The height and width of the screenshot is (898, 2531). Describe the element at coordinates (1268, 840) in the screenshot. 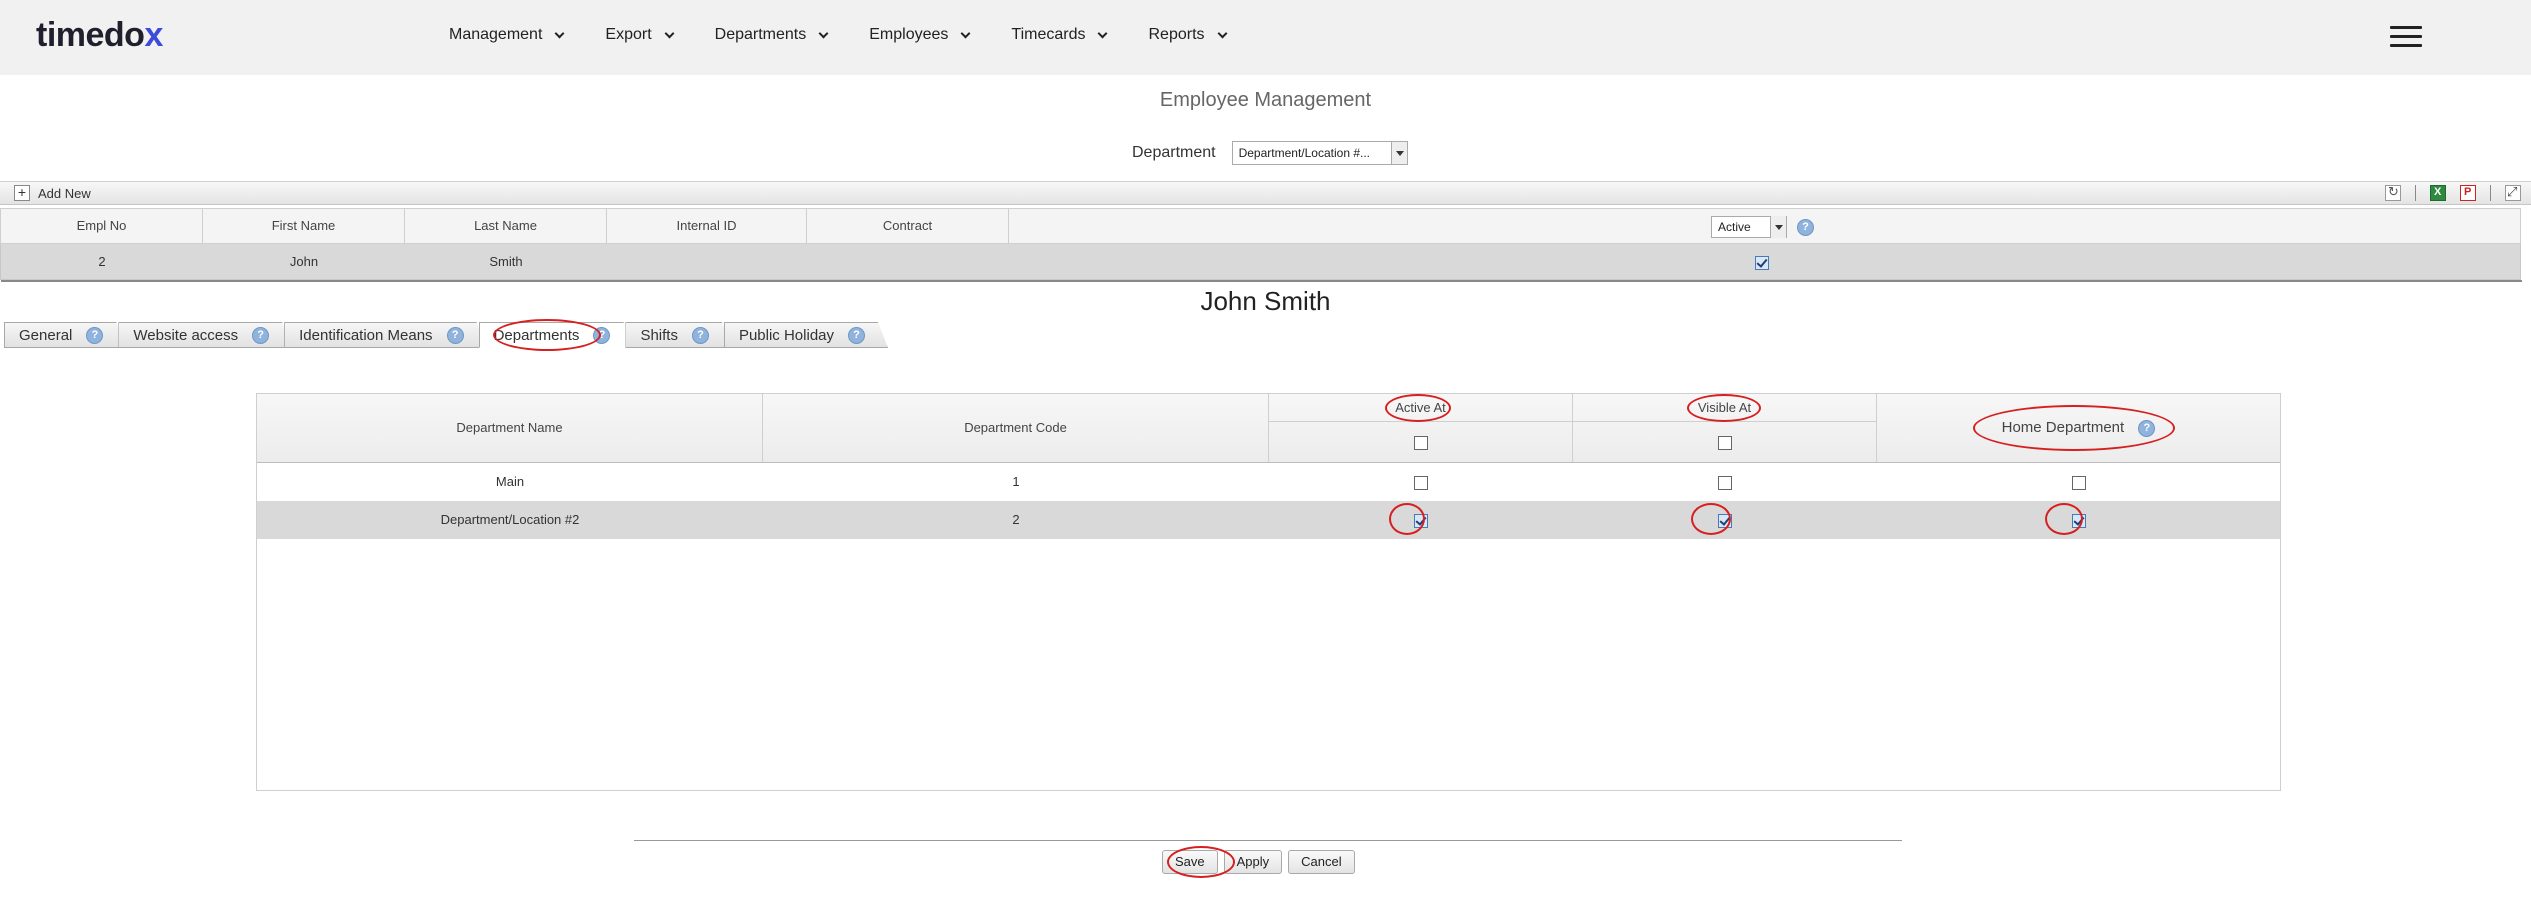

I see `footer-divider` at that location.